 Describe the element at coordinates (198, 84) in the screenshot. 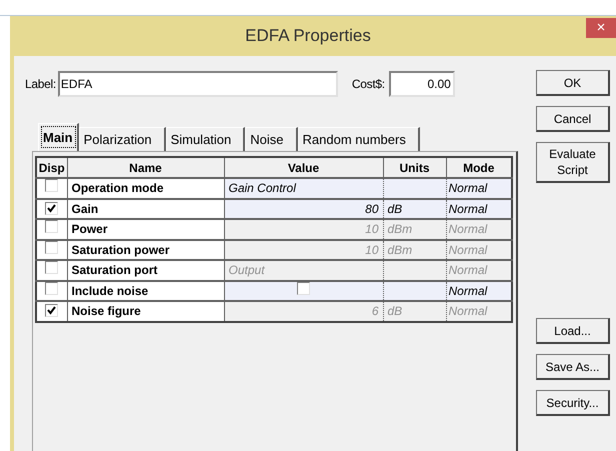

I see `label-input: EDFA` at that location.